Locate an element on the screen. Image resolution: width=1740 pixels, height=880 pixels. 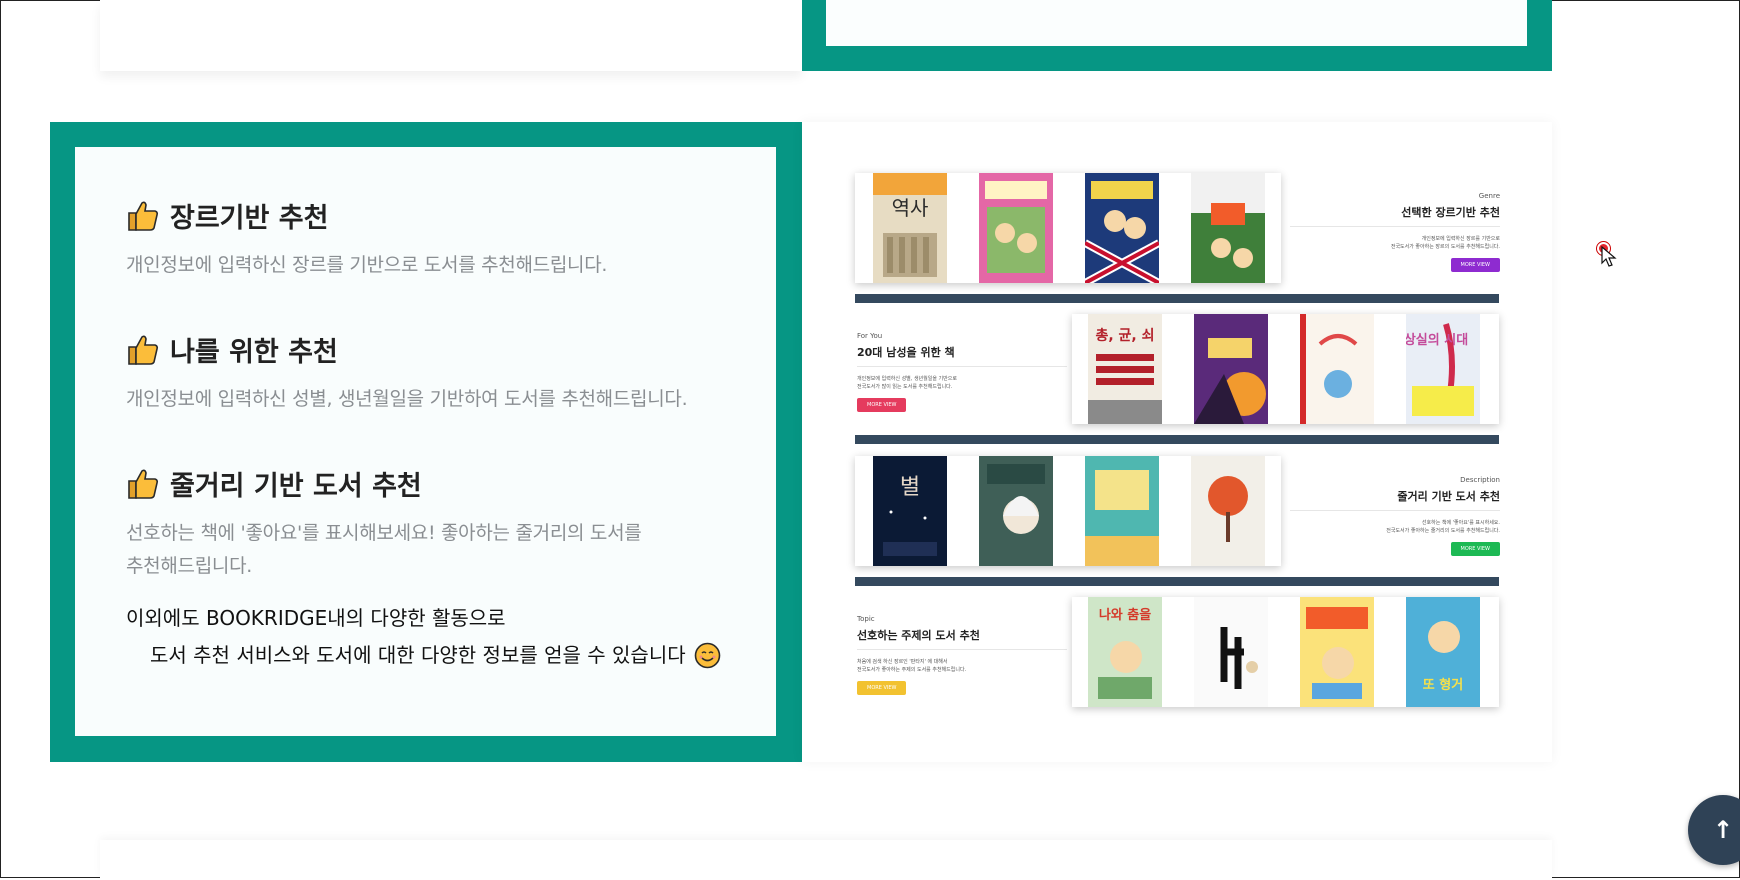
genre-category: Genre is located at coordinates (1489, 196).